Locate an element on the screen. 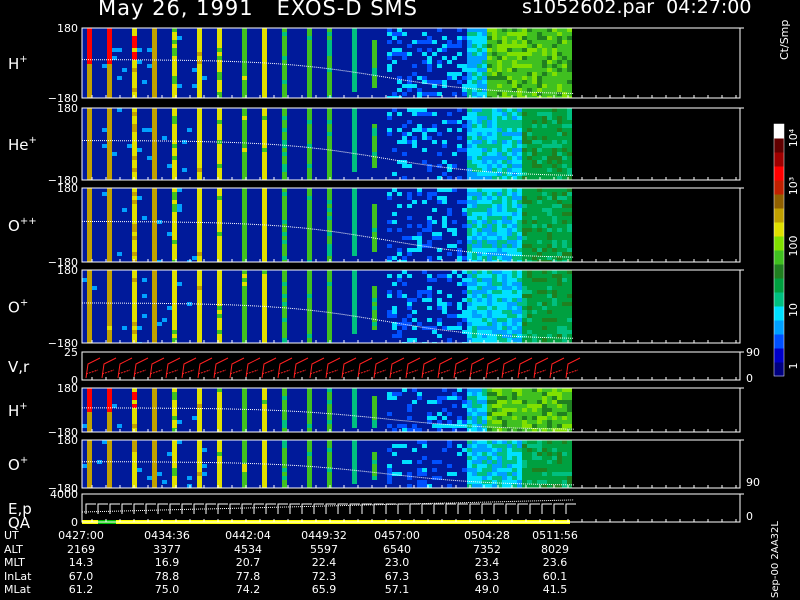 The width and height of the screenshot is (800, 600). panel-7-heatmap is located at coordinates (327, 464).